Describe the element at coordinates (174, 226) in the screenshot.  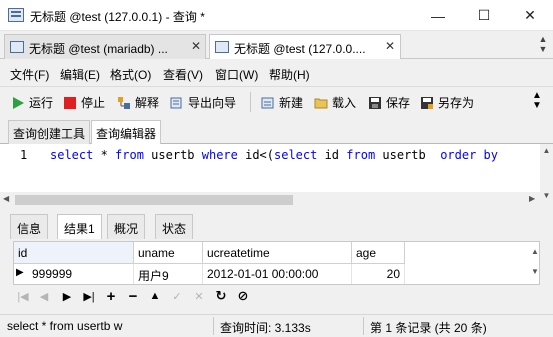
I see `tab-status: 状态` at that location.